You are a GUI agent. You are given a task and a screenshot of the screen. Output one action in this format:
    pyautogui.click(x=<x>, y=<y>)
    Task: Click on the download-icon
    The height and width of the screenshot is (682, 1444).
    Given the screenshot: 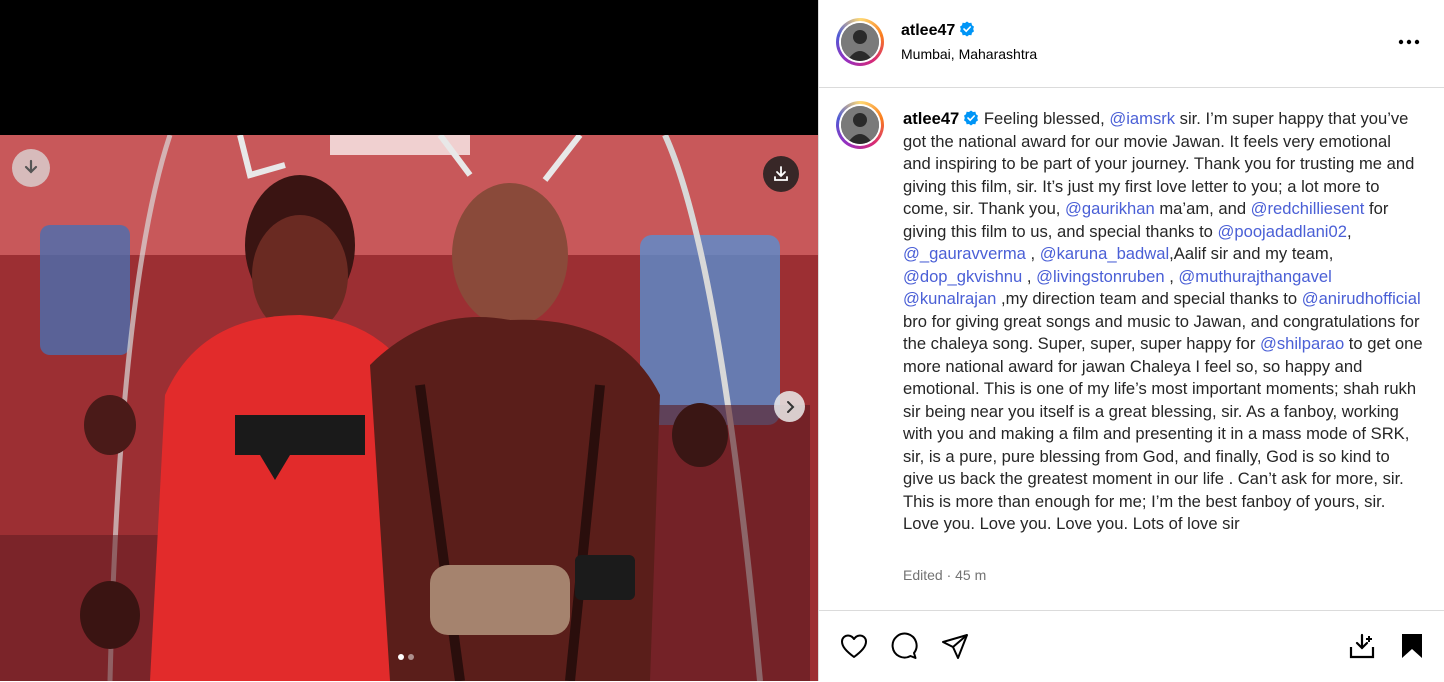 What is the action you would take?
    pyautogui.click(x=781, y=173)
    